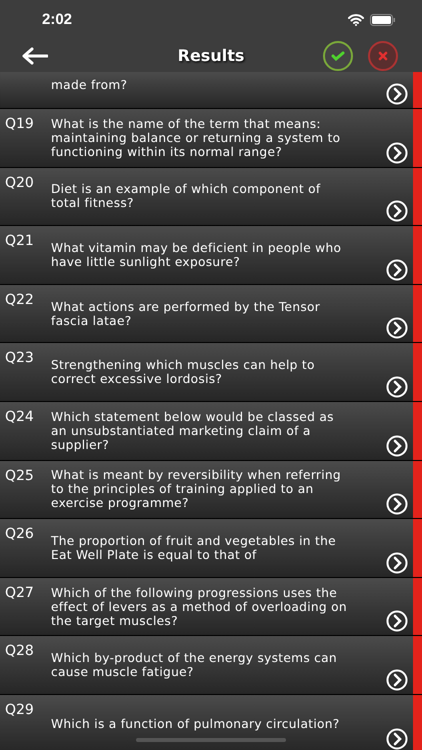  What do you see at coordinates (57, 20) in the screenshot?
I see `status-time: 2:02` at bounding box center [57, 20].